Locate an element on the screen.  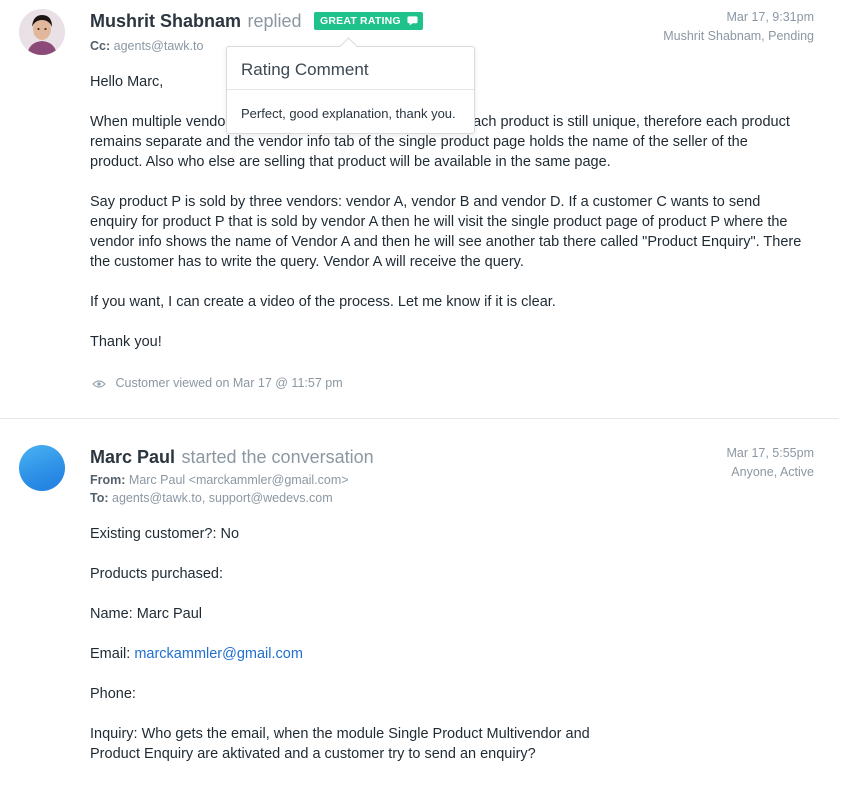
to-value: agents@tawk.to, support@wedevs.com is located at coordinates (222, 498).